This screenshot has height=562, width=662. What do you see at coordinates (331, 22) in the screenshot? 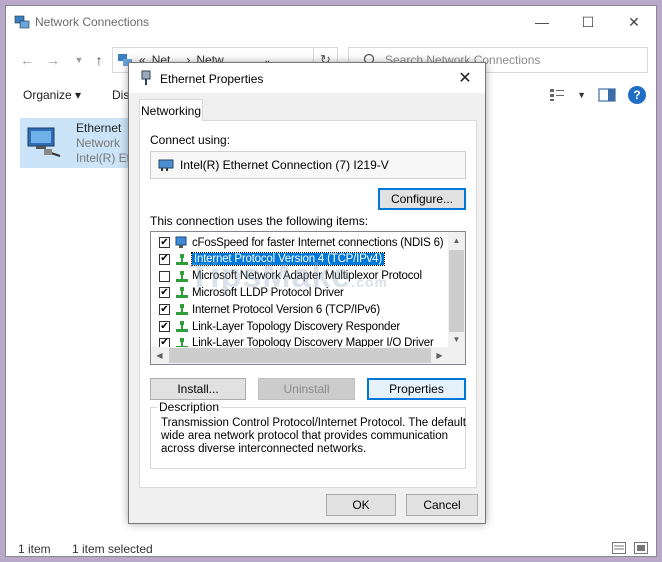
I see `explorer-titlebar: Network Connections — ☐ ✕` at bounding box center [331, 22].